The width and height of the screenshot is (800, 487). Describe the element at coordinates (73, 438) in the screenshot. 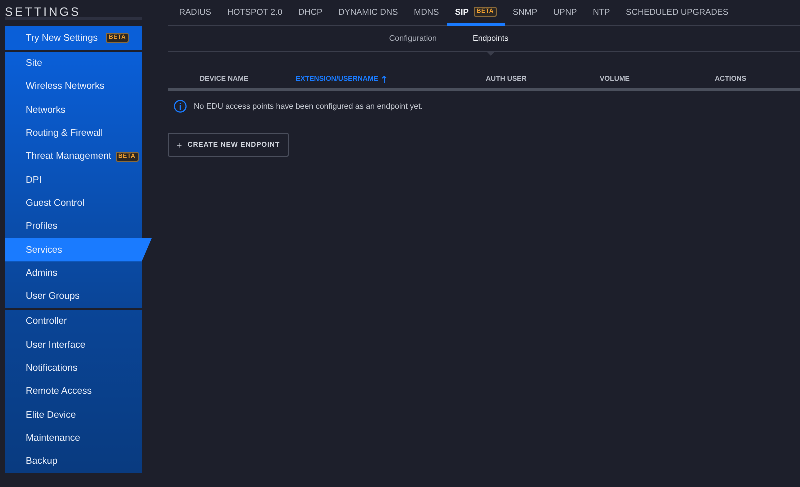

I see `sidebar-item: Maintenance` at that location.